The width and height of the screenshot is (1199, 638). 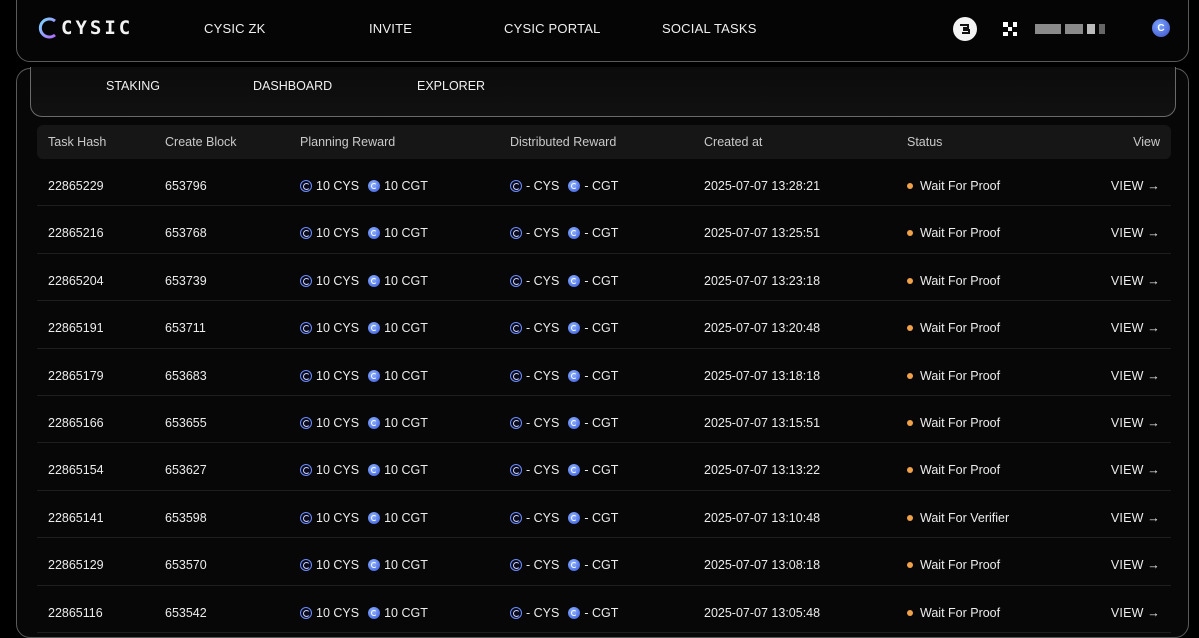 I want to click on task-hash: 22865166, so click(x=76, y=422).